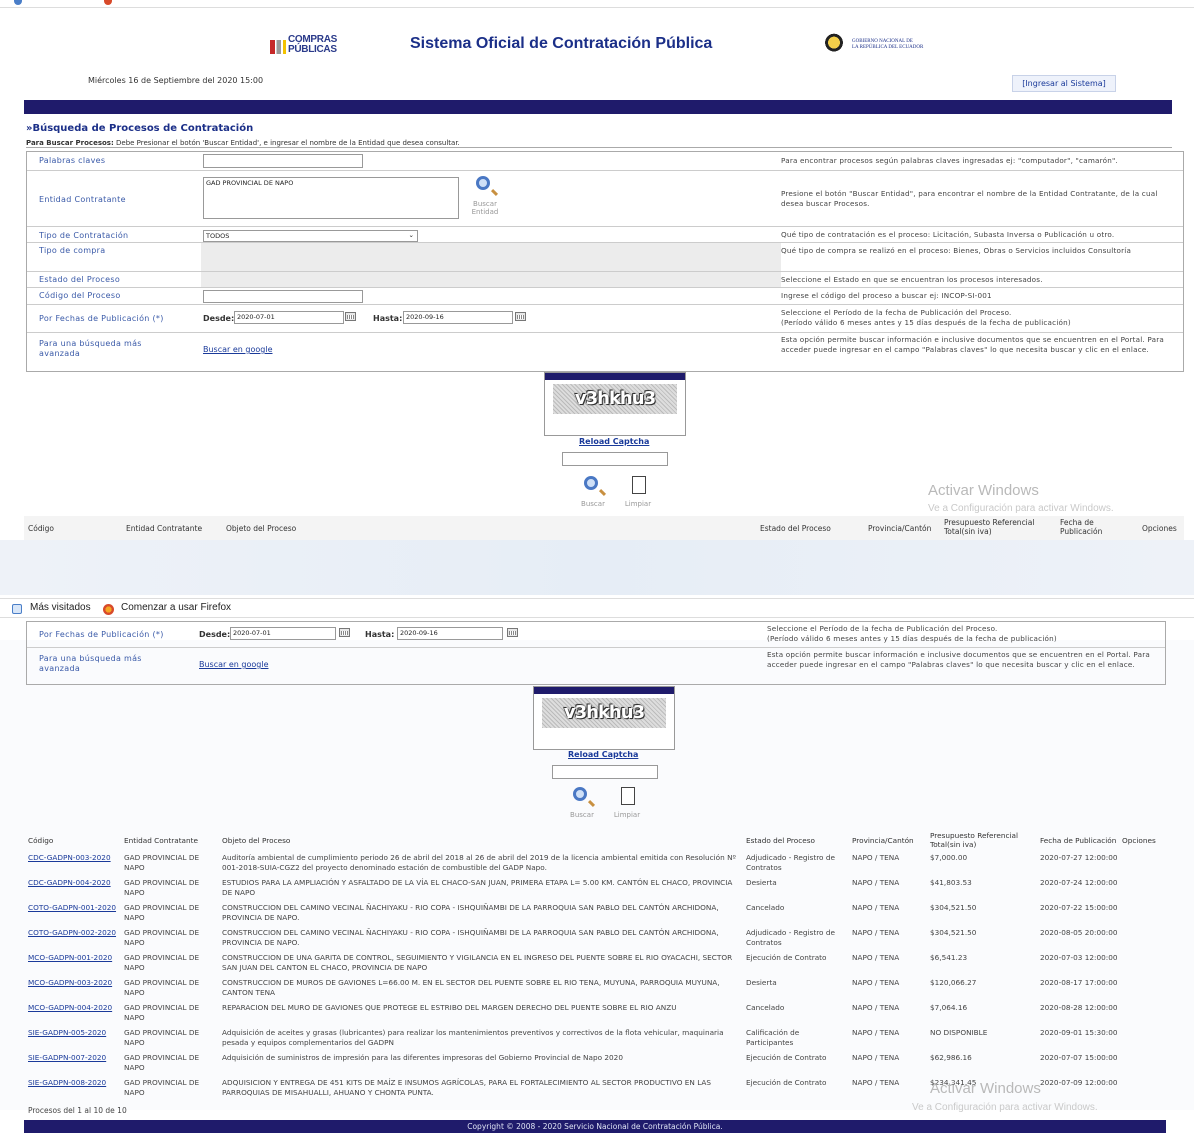  What do you see at coordinates (786, 957) in the screenshot?
I see `state-cell: Ejecución de Contrato` at bounding box center [786, 957].